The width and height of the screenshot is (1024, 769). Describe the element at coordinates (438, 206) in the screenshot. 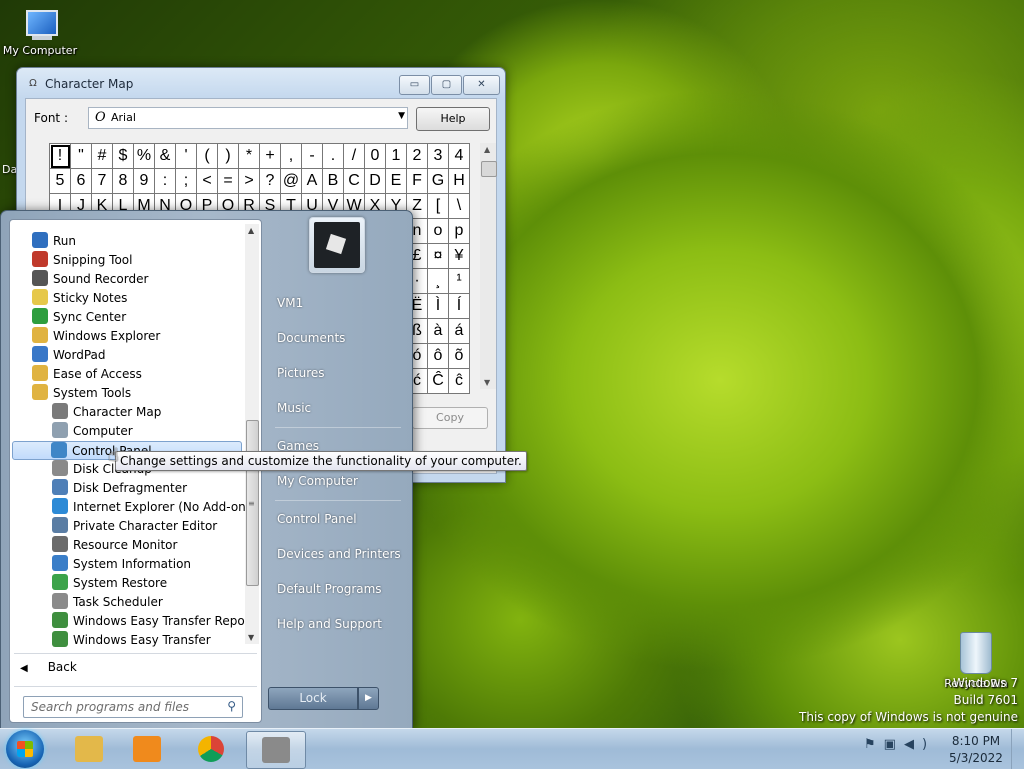

I see `character-cell: [` at that location.